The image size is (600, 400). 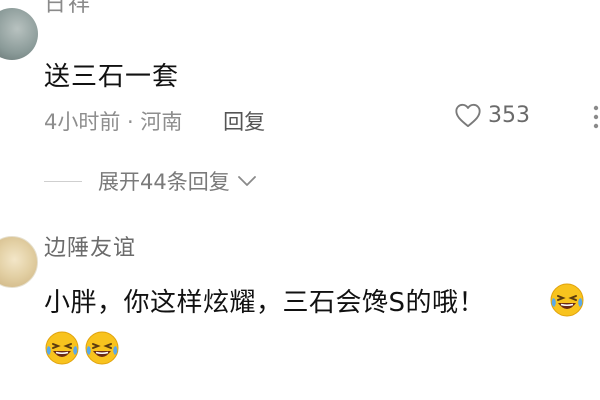 I want to click on expand-replies-button: 展开44条回复, so click(x=151, y=181).